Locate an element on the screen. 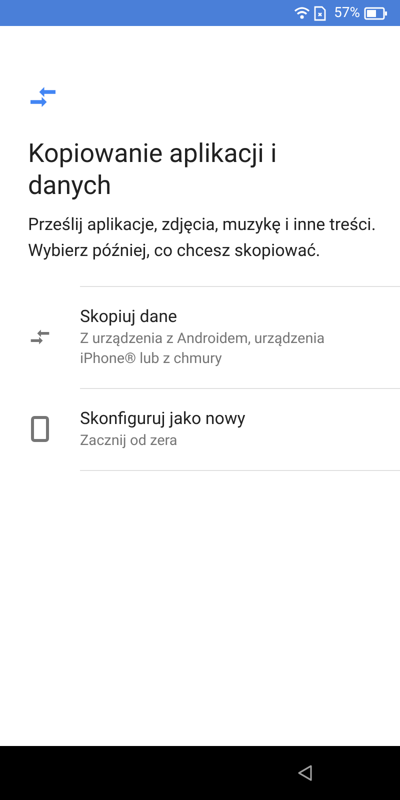 The width and height of the screenshot is (400, 800). wifi-icon is located at coordinates (302, 13).